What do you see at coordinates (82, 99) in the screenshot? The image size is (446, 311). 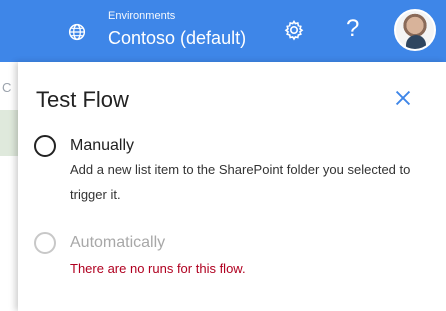 I see `panel-title: Test Flow` at bounding box center [82, 99].